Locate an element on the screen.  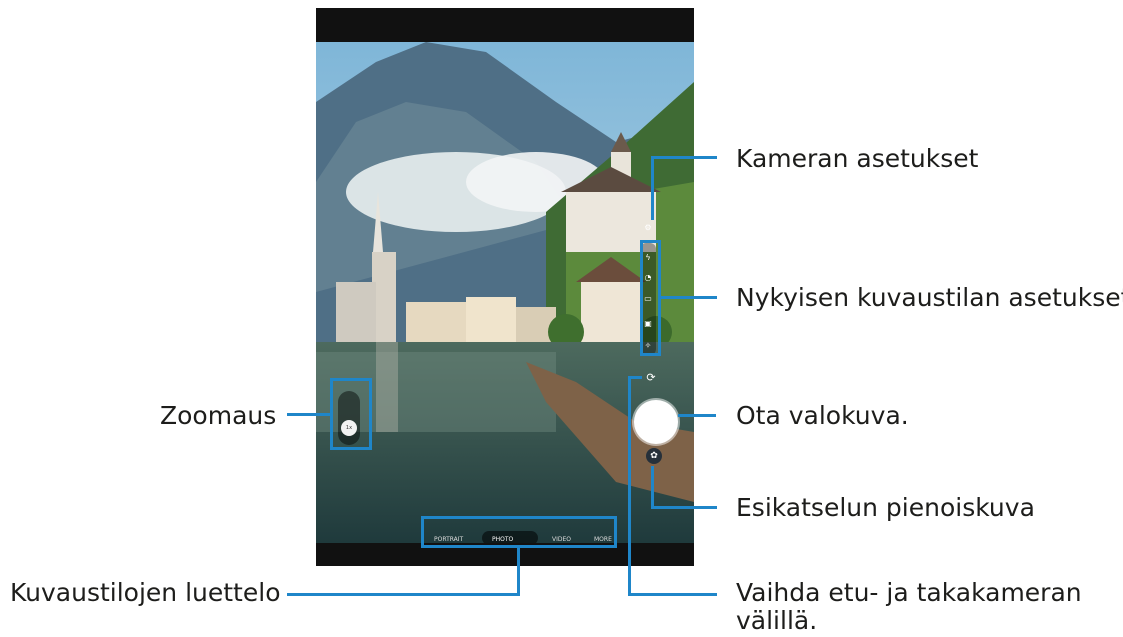
callout-preview-thumbnail: Esikatselun pienoiskuva is located at coordinates (885, 507).